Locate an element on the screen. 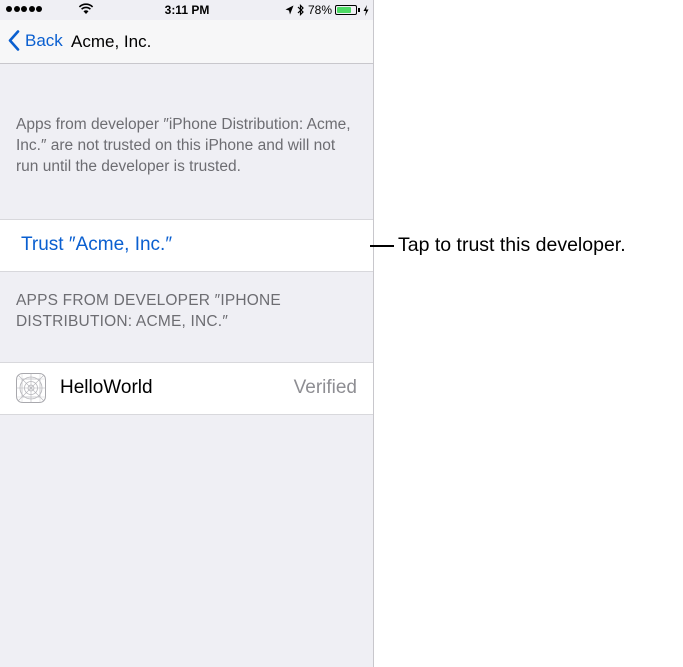 This screenshot has width=683, height=667. back-label: Back is located at coordinates (44, 40).